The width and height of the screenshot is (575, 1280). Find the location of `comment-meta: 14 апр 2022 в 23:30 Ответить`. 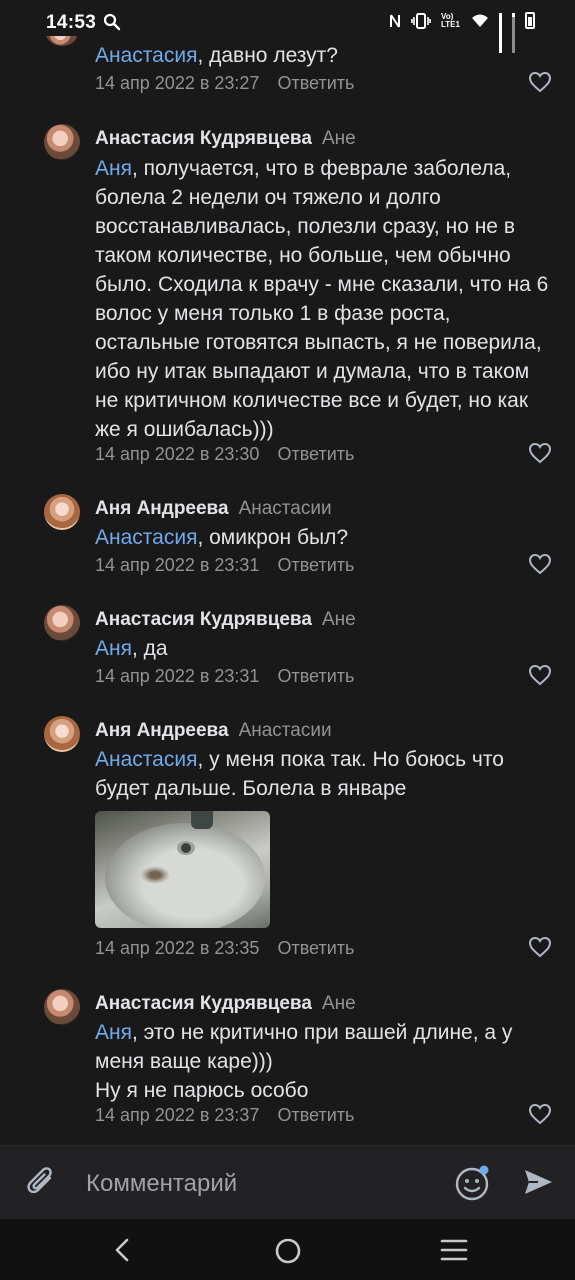

comment-meta: 14 апр 2022 в 23:30 Ответить is located at coordinates (224, 454).